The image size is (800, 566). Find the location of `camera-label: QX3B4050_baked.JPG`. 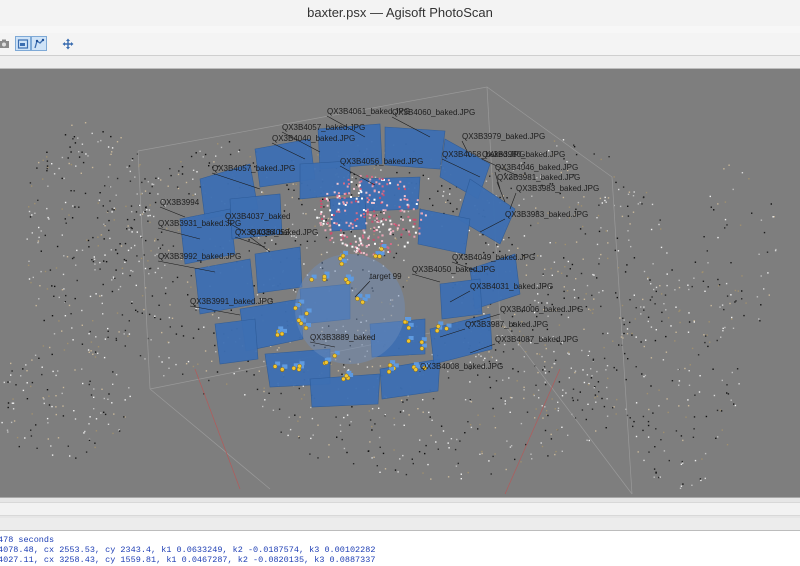

camera-label: QX3B4050_baked.JPG is located at coordinates (453, 269).